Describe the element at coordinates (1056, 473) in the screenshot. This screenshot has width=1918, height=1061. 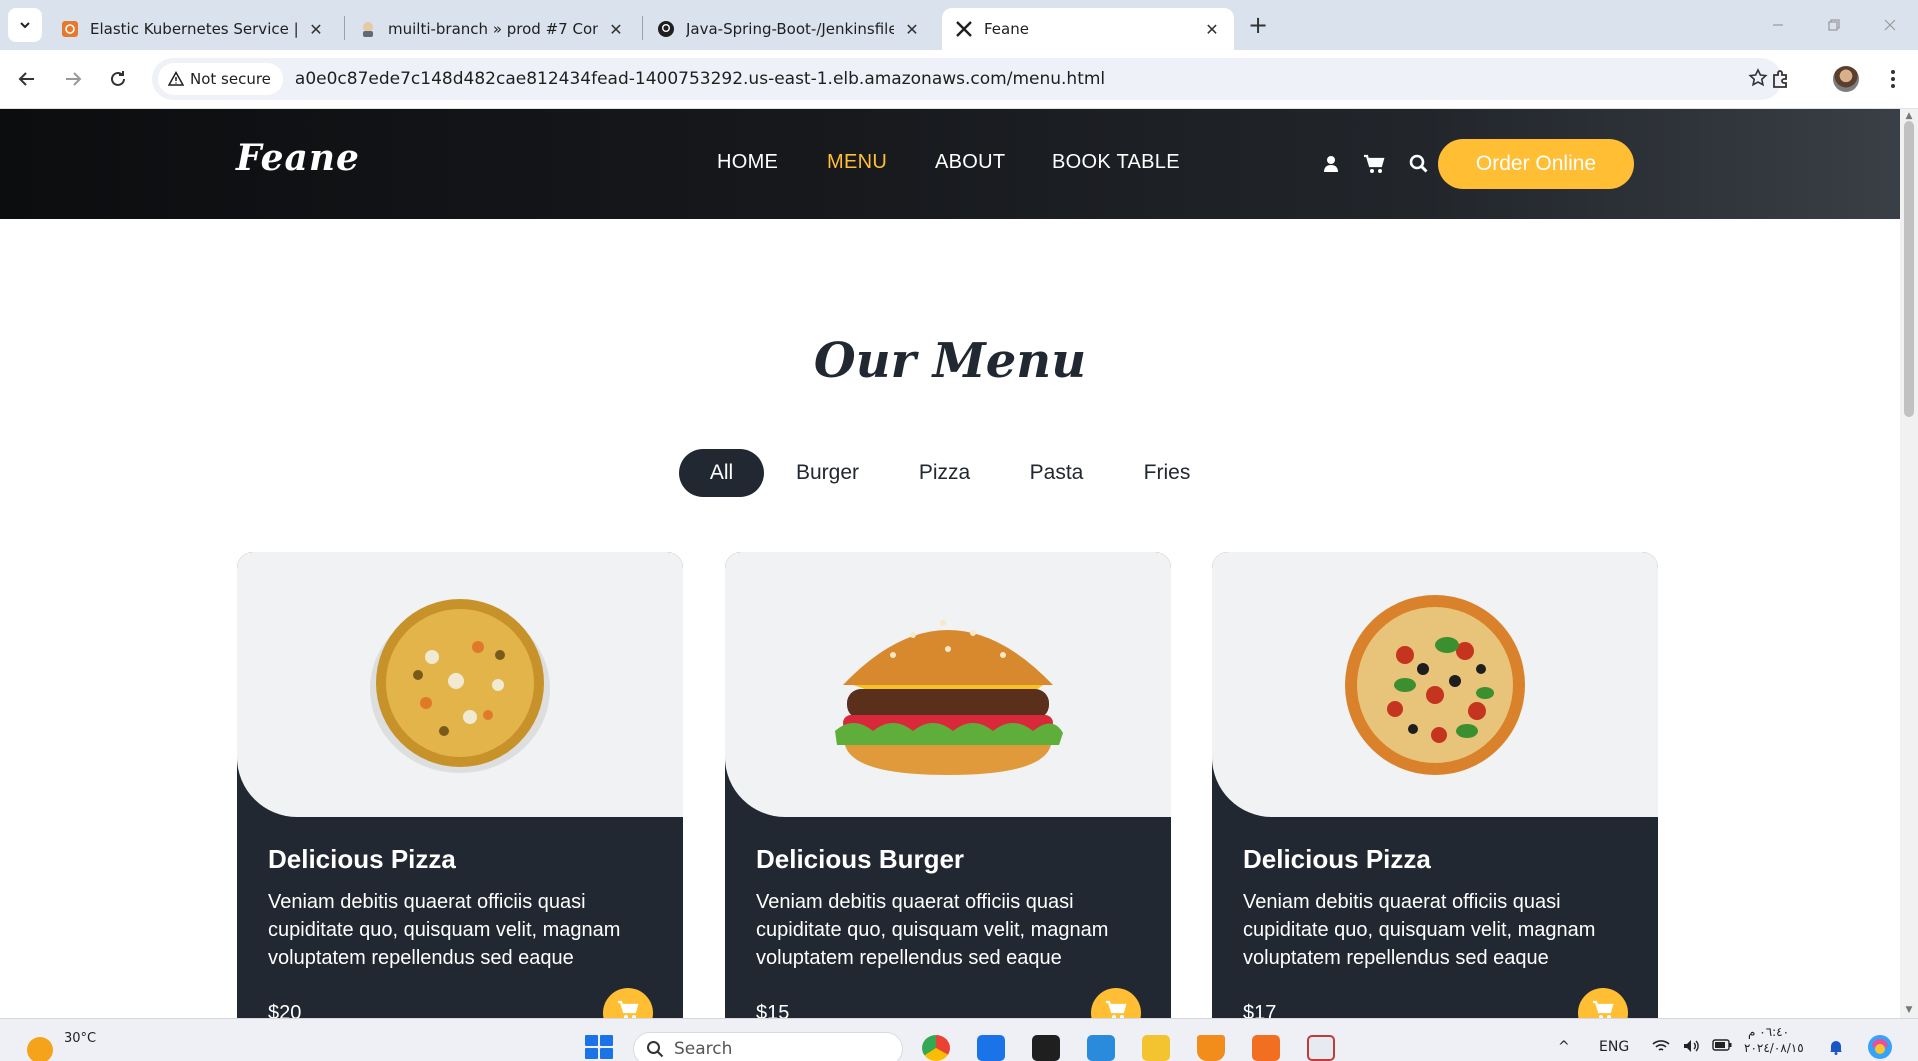
I see `filter-pasta: Pasta` at that location.